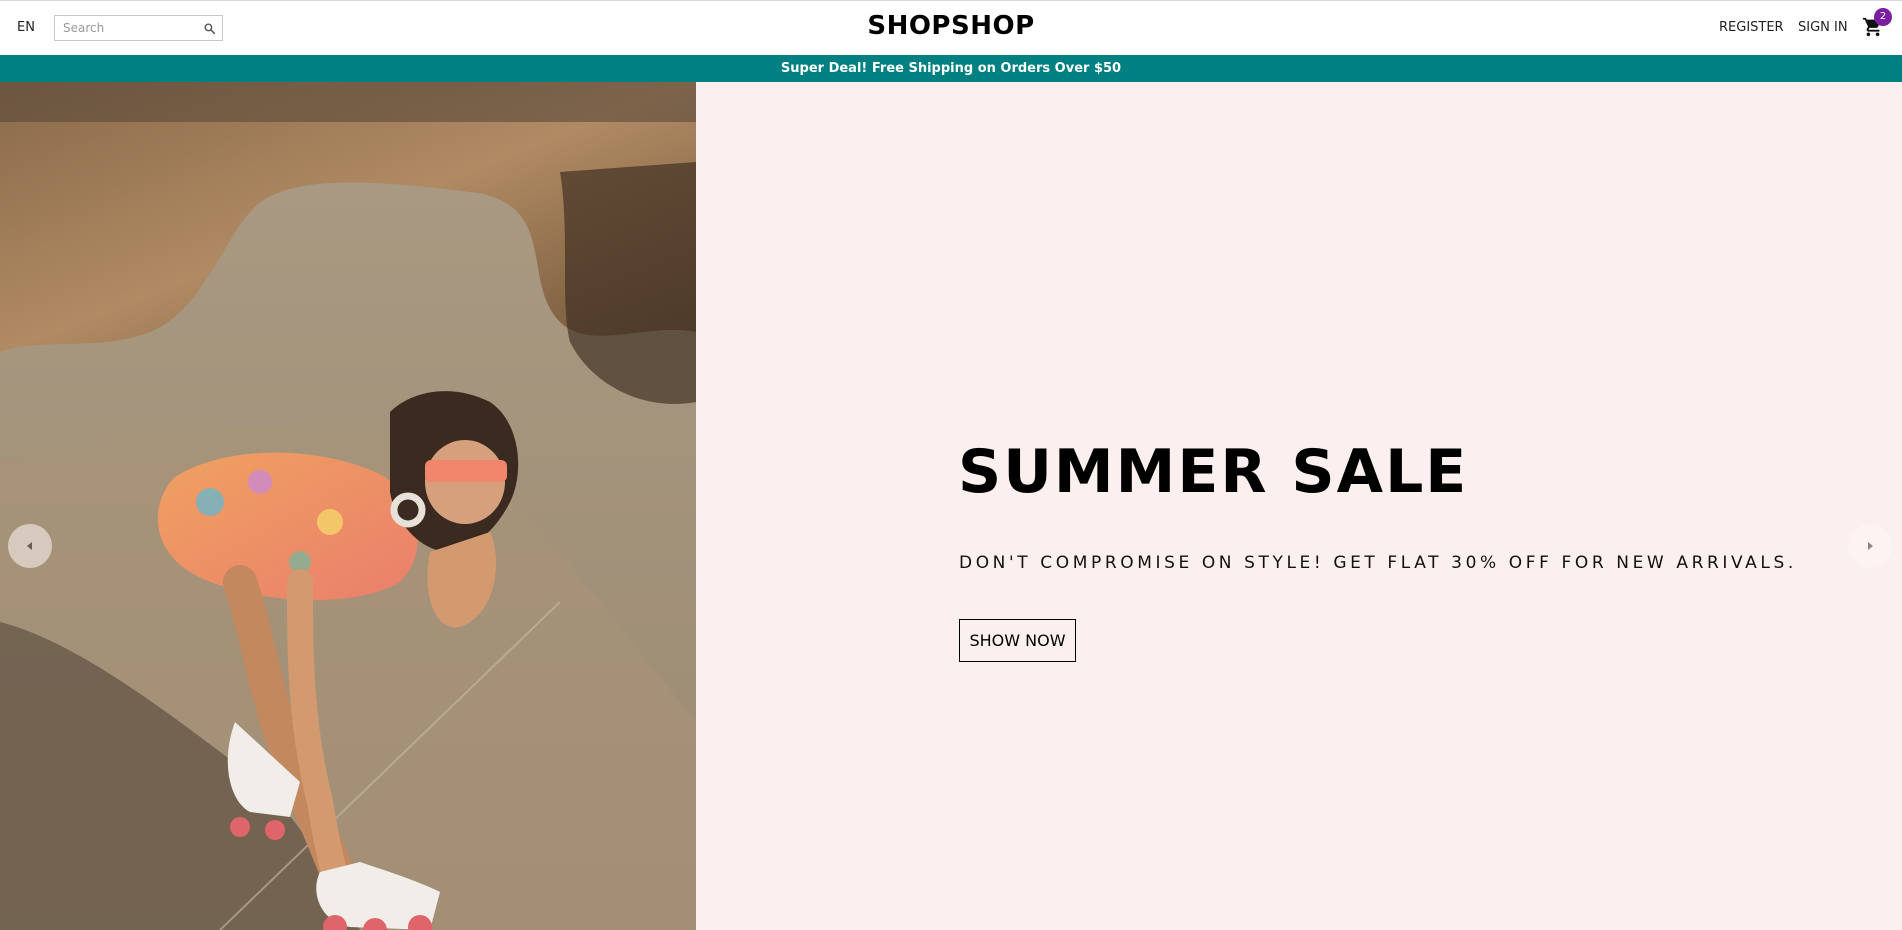 Image resolution: width=1902 pixels, height=930 pixels. I want to click on site-logo: SHOPSHOP, so click(951, 26).